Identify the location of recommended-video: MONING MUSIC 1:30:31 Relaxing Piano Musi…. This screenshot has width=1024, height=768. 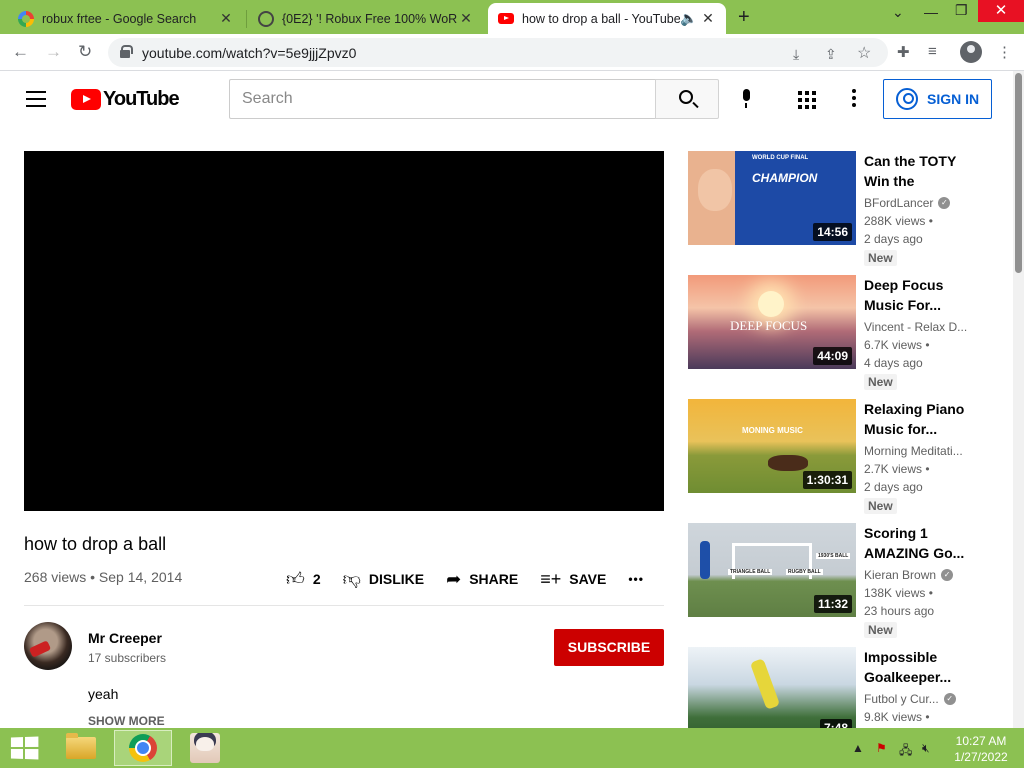
(838, 456).